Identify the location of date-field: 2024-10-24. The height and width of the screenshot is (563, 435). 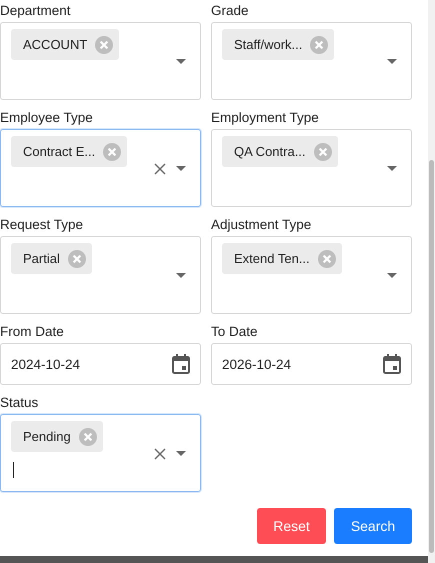
(100, 364).